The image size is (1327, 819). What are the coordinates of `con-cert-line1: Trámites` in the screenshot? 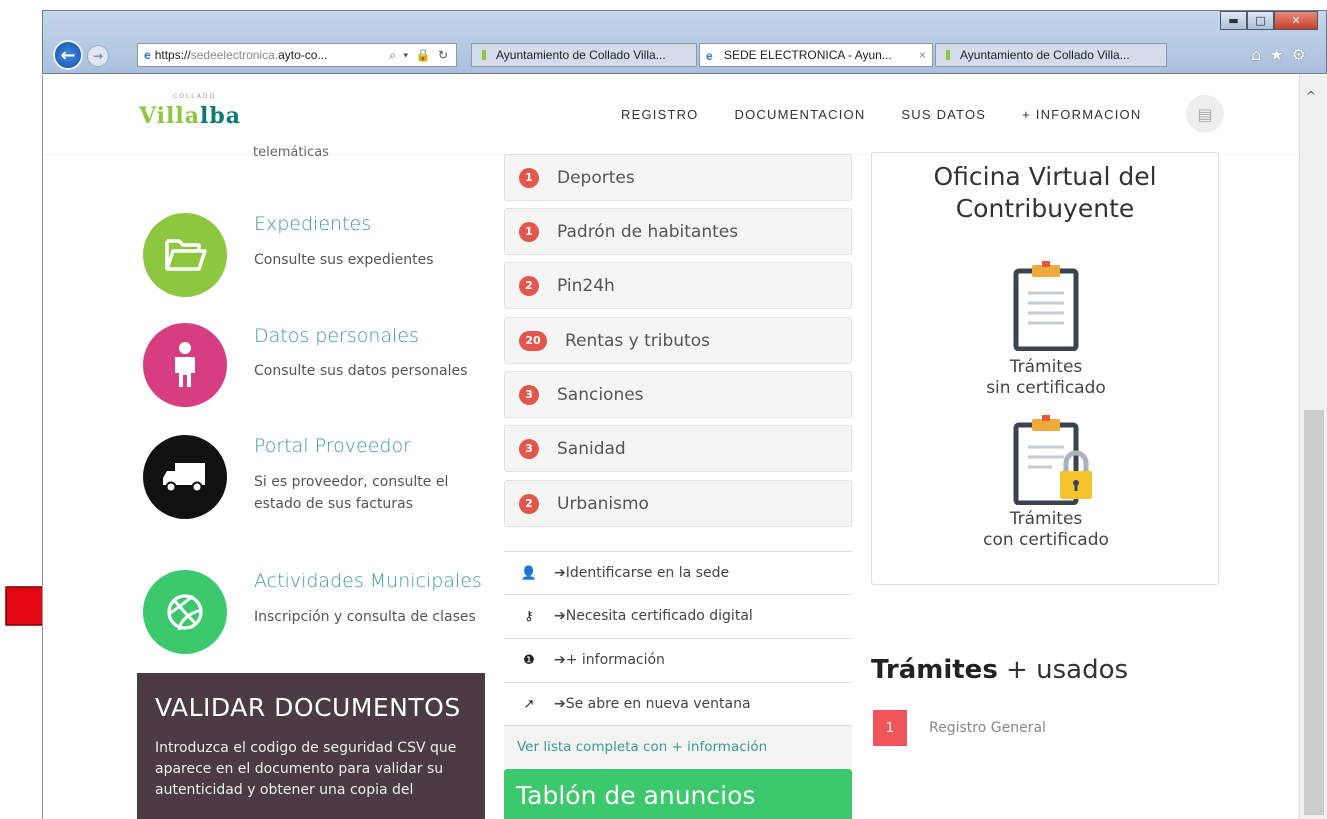 It's located at (1046, 519).